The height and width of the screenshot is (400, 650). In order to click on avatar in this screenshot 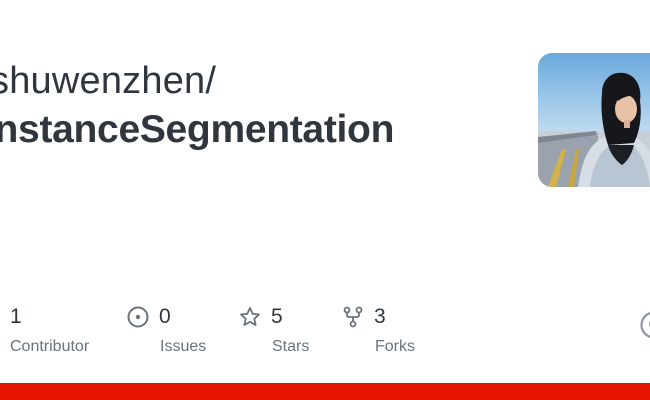, I will do `click(594, 120)`.